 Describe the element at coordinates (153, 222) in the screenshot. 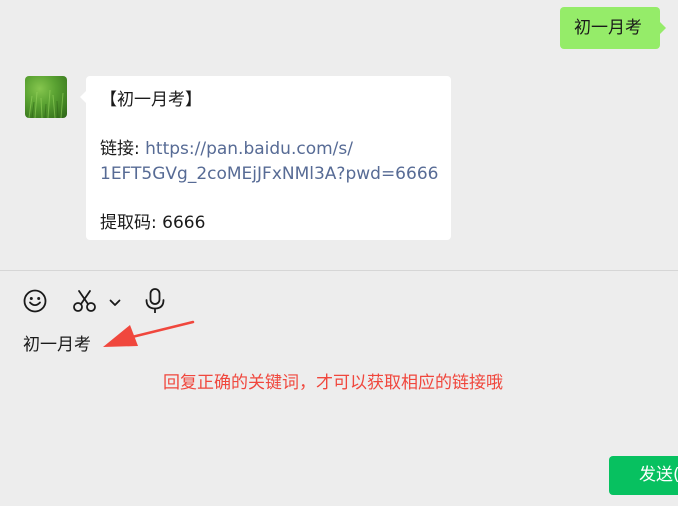

I see `extraction-code: 提取码: 6666` at that location.